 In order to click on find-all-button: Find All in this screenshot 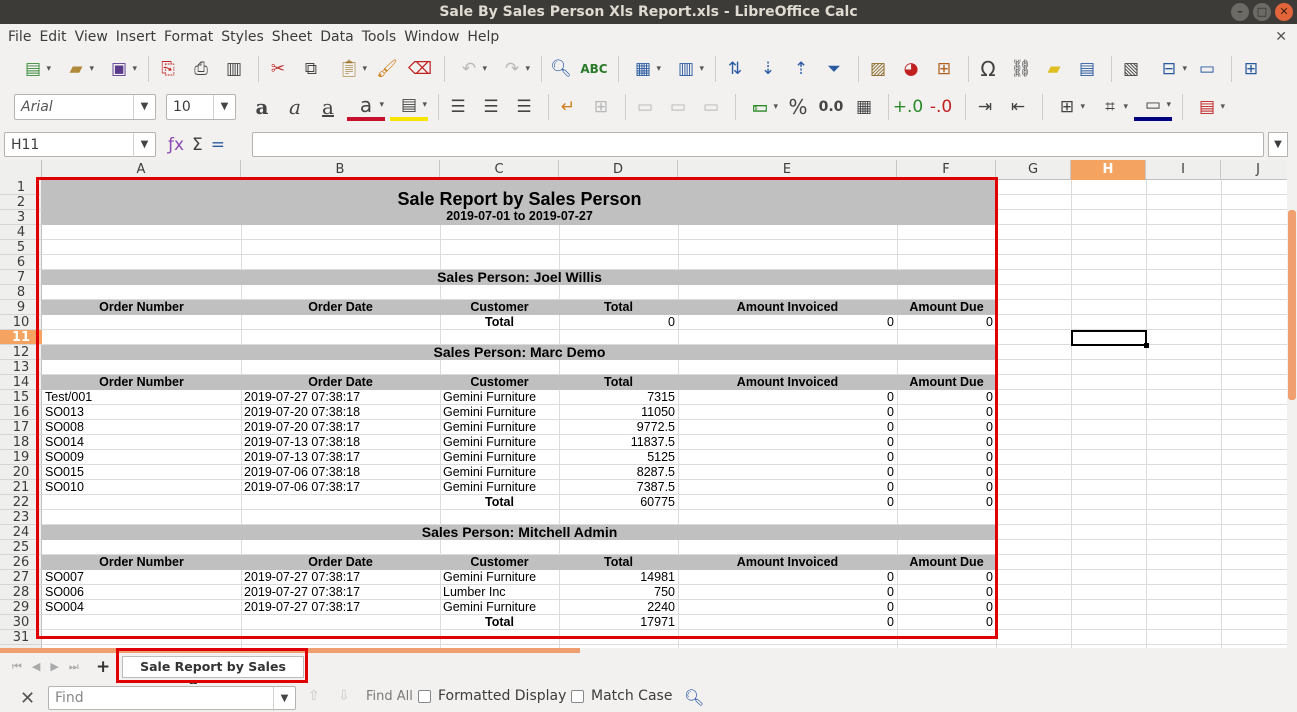, I will do `click(389, 696)`.